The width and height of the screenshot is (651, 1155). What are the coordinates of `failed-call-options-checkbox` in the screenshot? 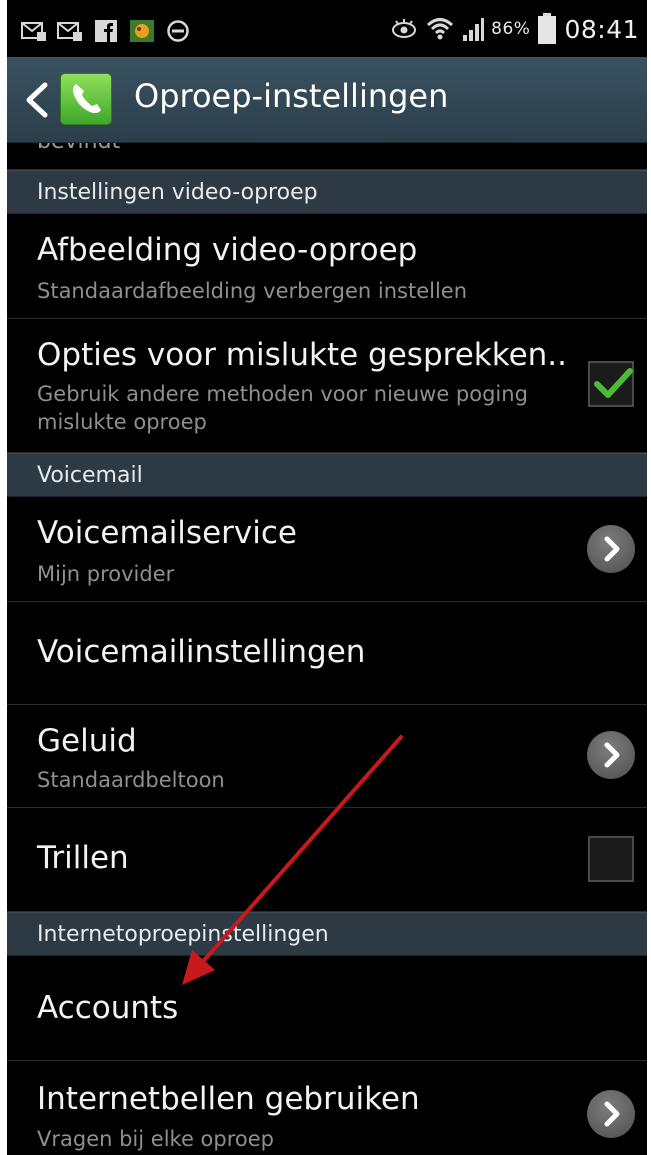 It's located at (611, 384).